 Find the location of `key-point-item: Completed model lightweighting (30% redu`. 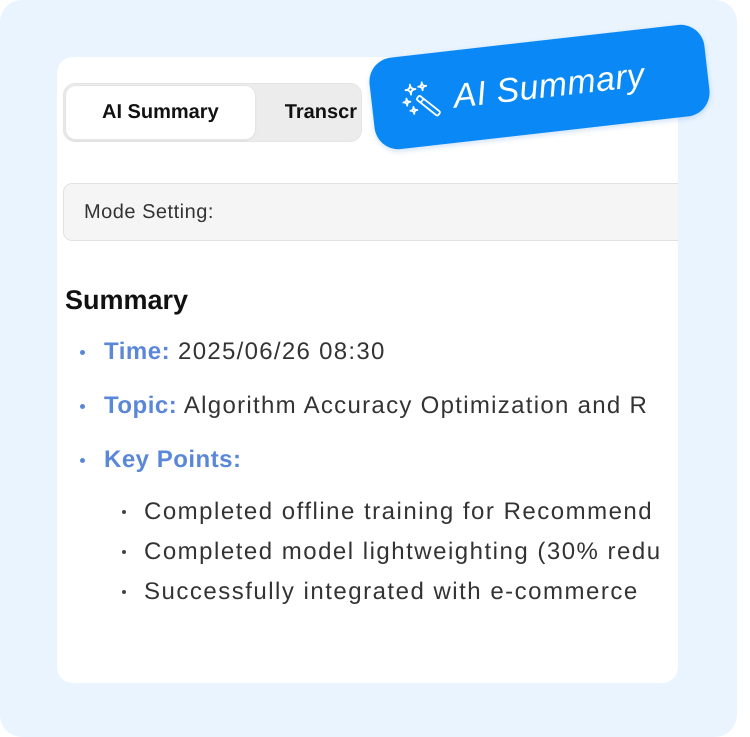

key-point-item: Completed model lightweighting (30% redu is located at coordinates (403, 552).